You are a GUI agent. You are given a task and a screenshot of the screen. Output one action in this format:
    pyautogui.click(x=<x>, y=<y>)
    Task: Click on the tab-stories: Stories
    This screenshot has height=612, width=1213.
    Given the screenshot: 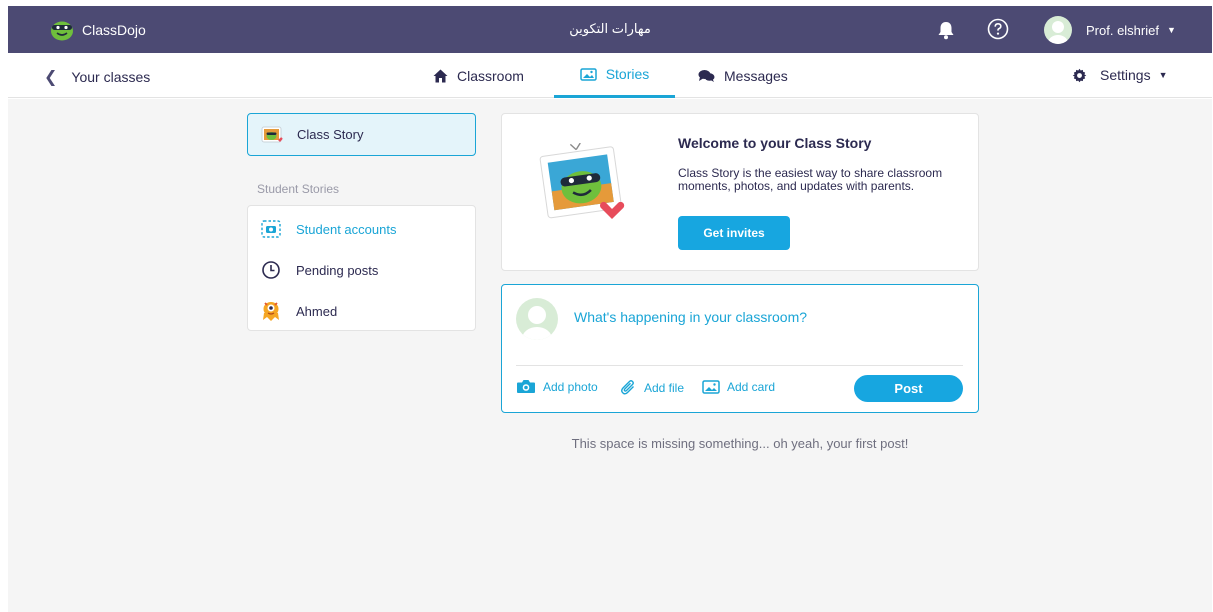 What is the action you would take?
    pyautogui.click(x=614, y=75)
    